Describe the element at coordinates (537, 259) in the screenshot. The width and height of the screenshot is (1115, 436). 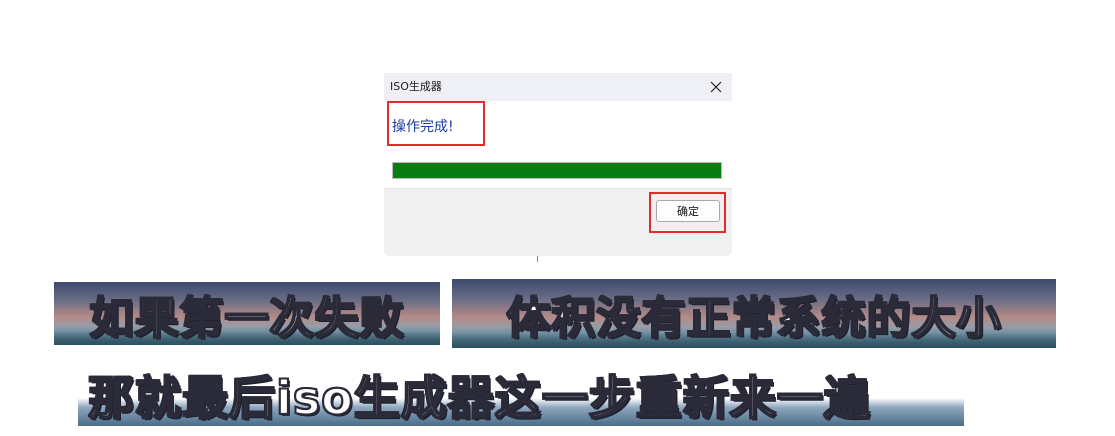
I see `window-divider` at that location.